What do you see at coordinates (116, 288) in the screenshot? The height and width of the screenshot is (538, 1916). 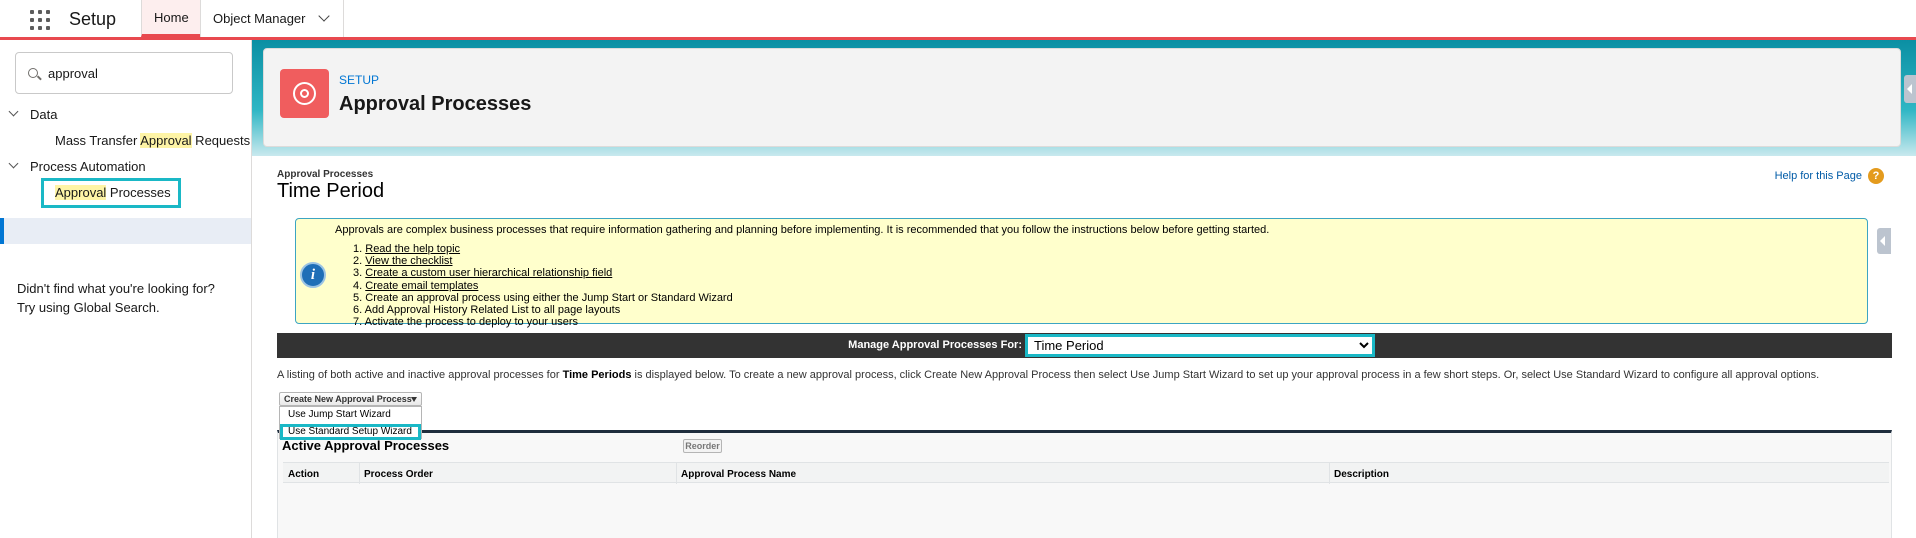 I see `hint-line-1: Didn't find what you're looking for?` at bounding box center [116, 288].